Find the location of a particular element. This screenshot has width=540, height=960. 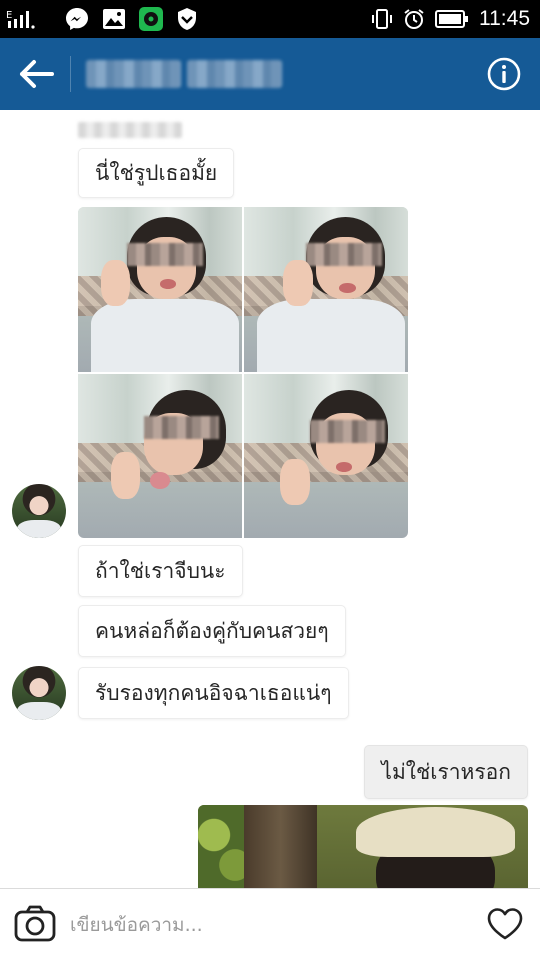

message-text: ไม่ใช่เราหรอก is located at coordinates (446, 771).